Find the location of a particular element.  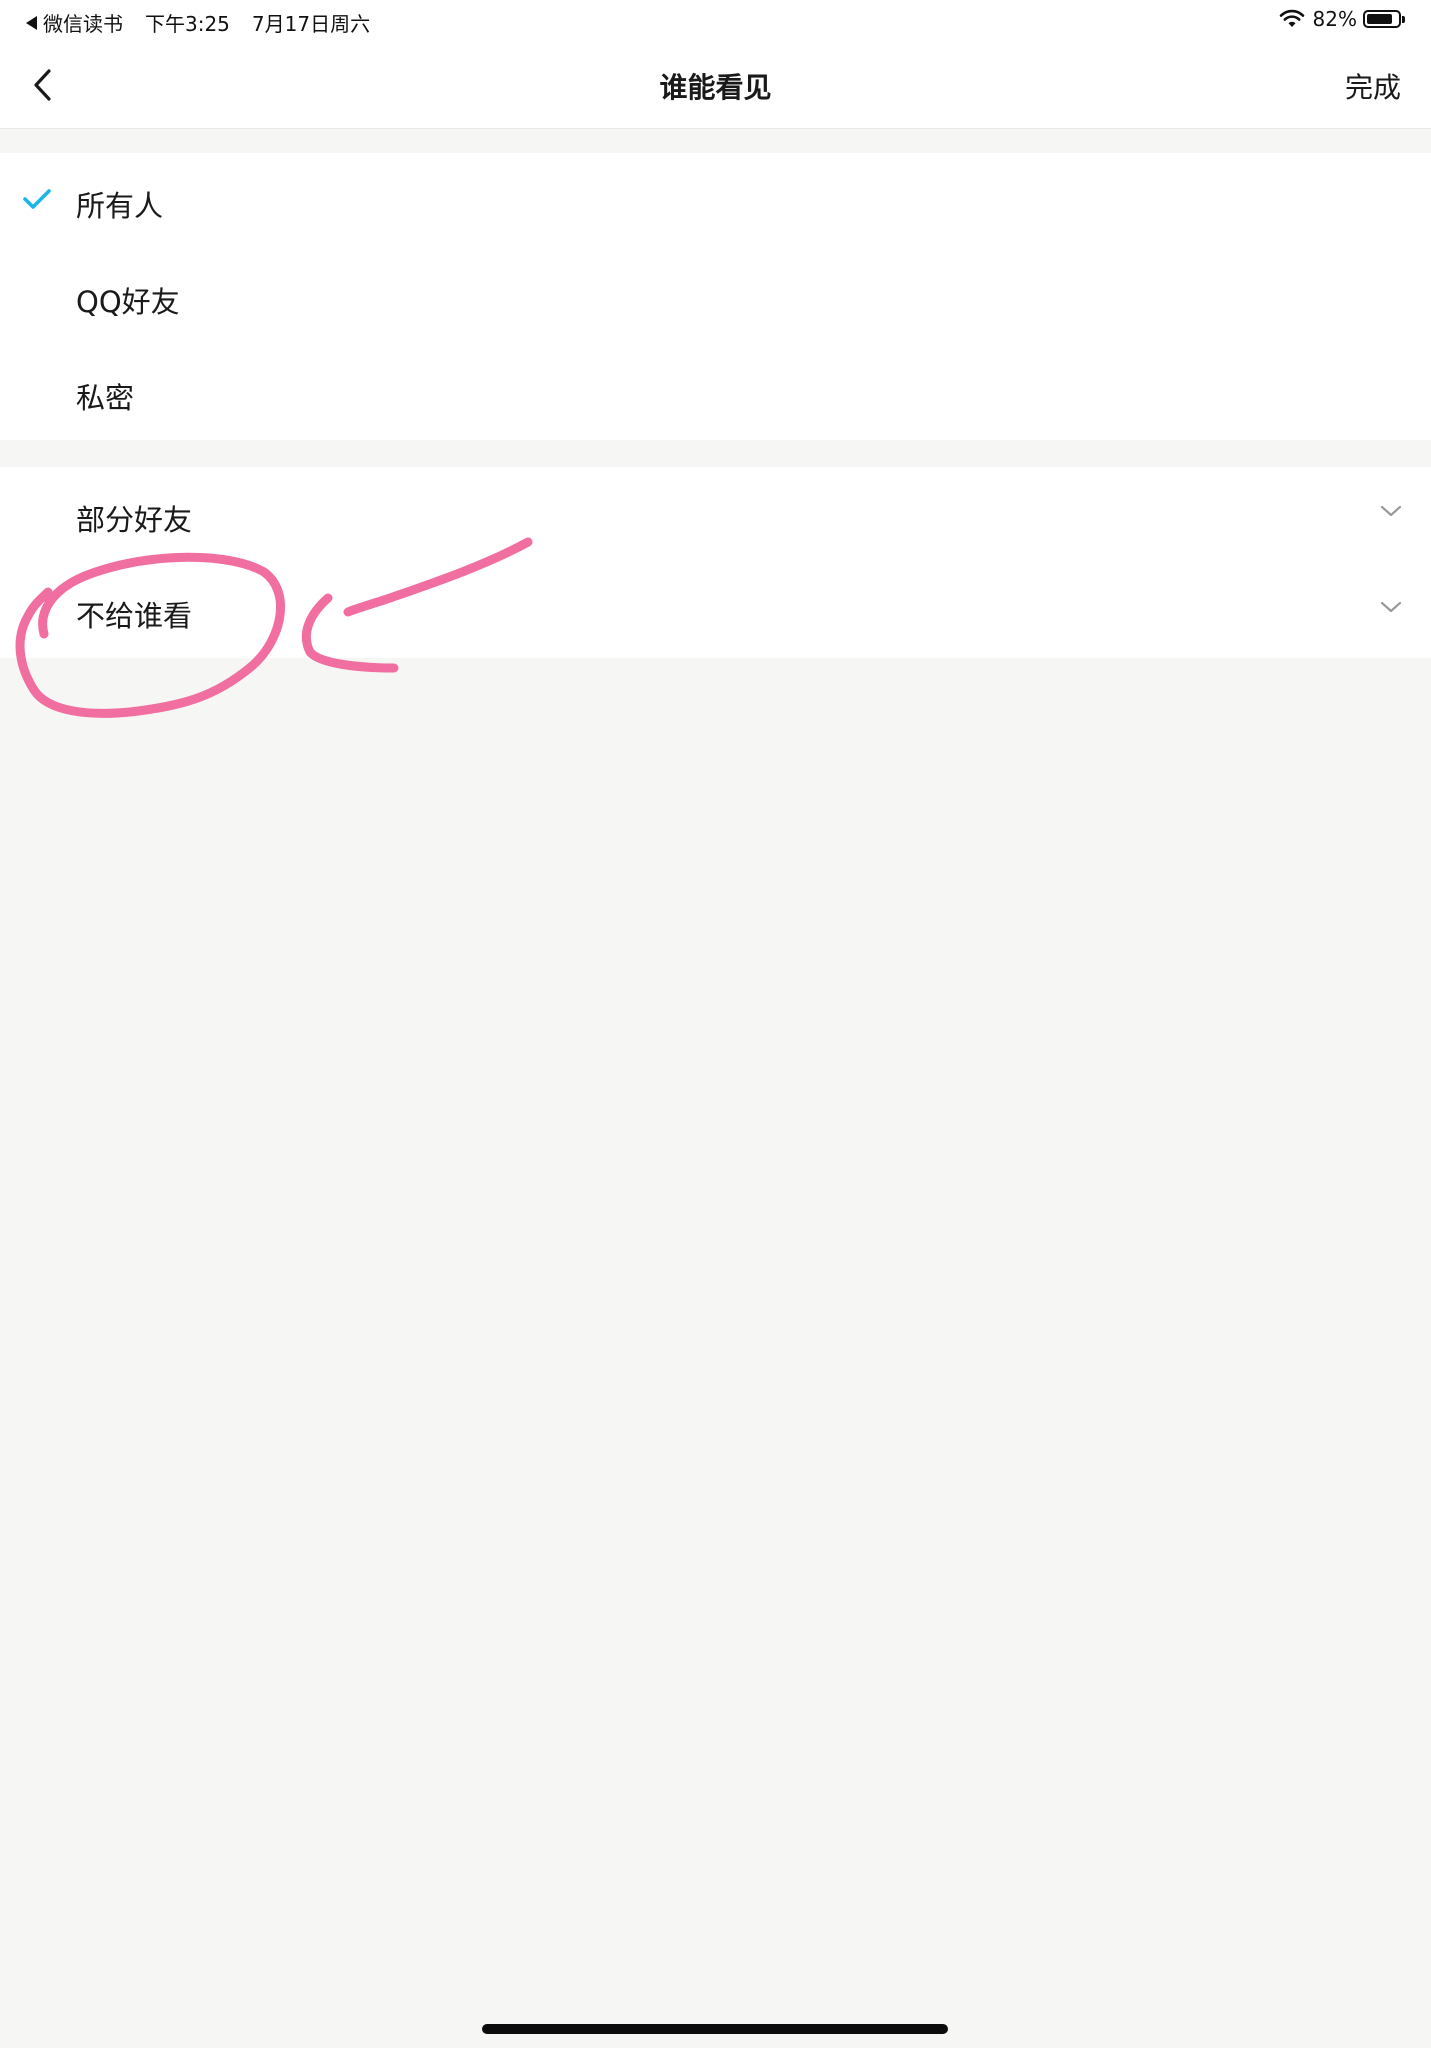

visibility-options-group: 所有人 QQ好友 私密 is located at coordinates (715, 296).